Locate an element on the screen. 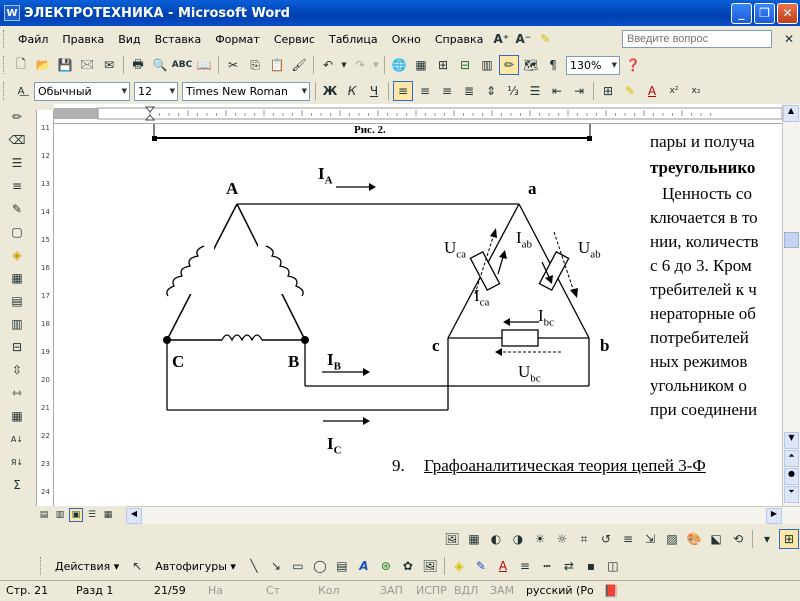 The image size is (800, 601). line-style-draw-icon: ≡ is located at coordinates (525, 566).